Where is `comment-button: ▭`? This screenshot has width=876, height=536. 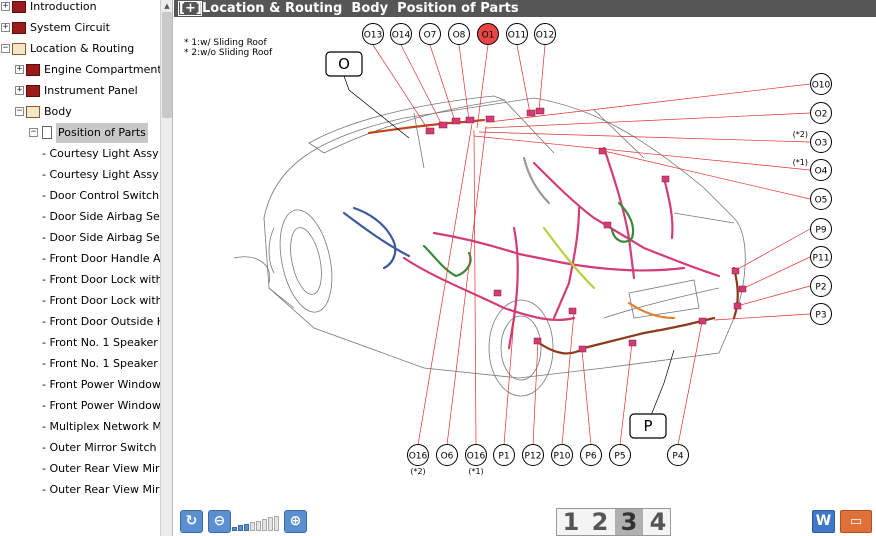 comment-button: ▭ is located at coordinates (856, 521).